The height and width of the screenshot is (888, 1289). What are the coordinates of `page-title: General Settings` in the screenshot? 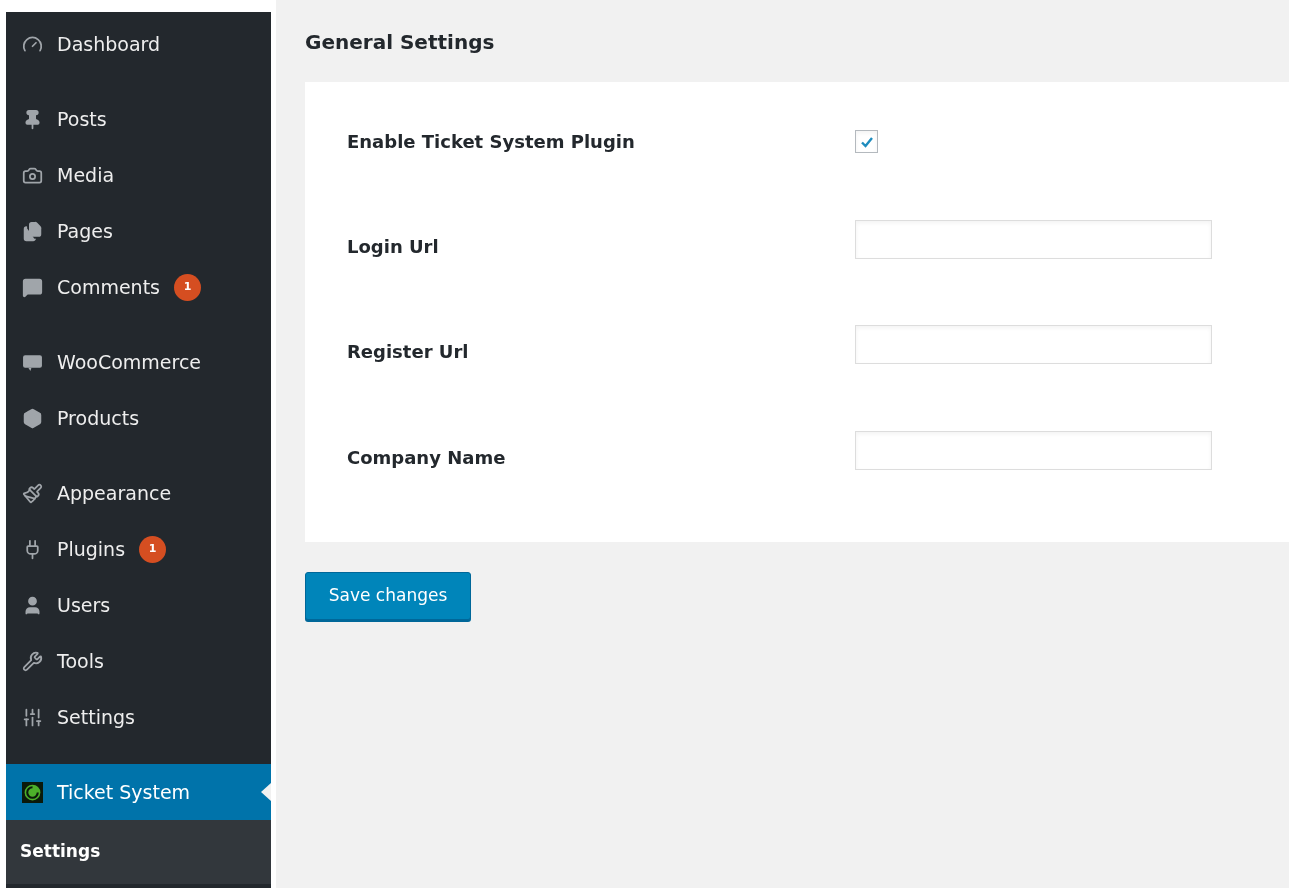 It's located at (400, 42).